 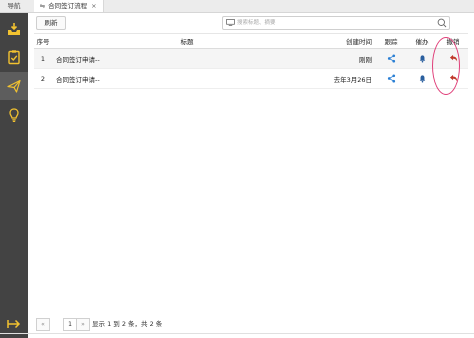 What do you see at coordinates (349, 58) in the screenshot?
I see `row-created-time: 刚刚` at bounding box center [349, 58].